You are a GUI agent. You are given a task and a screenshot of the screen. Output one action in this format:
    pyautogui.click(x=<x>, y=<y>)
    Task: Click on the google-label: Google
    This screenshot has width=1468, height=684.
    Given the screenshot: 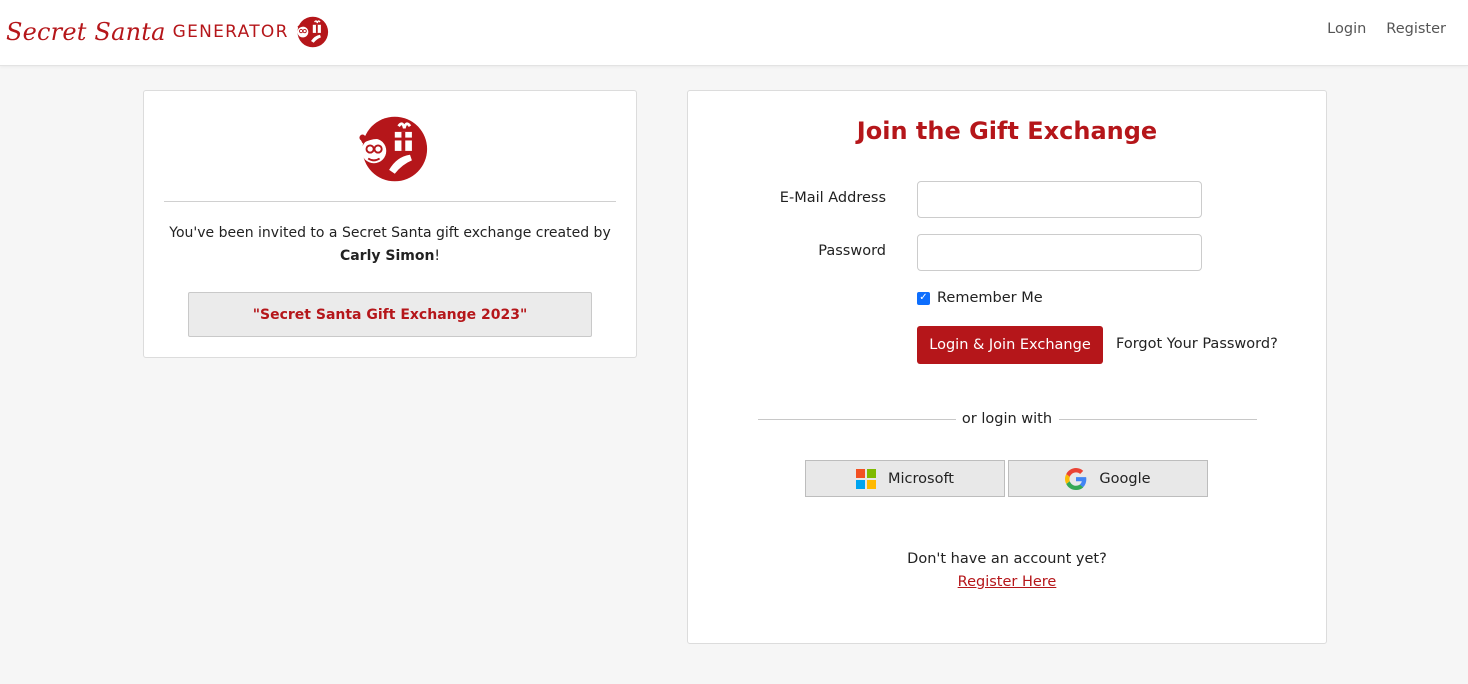 What is the action you would take?
    pyautogui.click(x=1125, y=478)
    